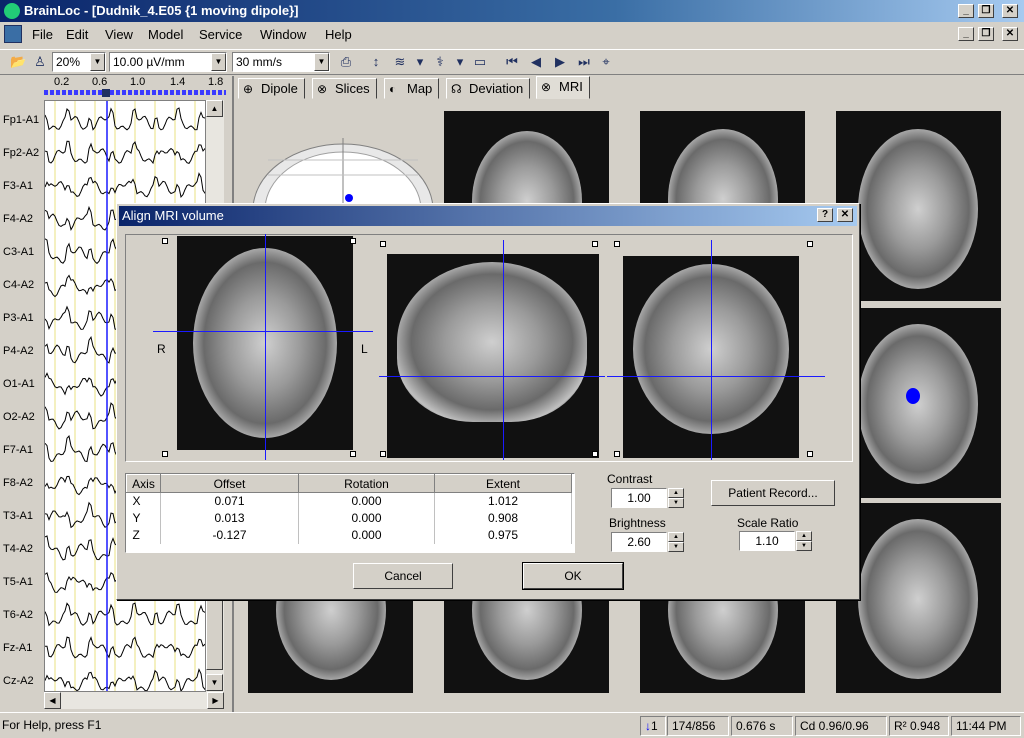  Describe the element at coordinates (825, 215) in the screenshot. I see `help-button: ?` at that location.